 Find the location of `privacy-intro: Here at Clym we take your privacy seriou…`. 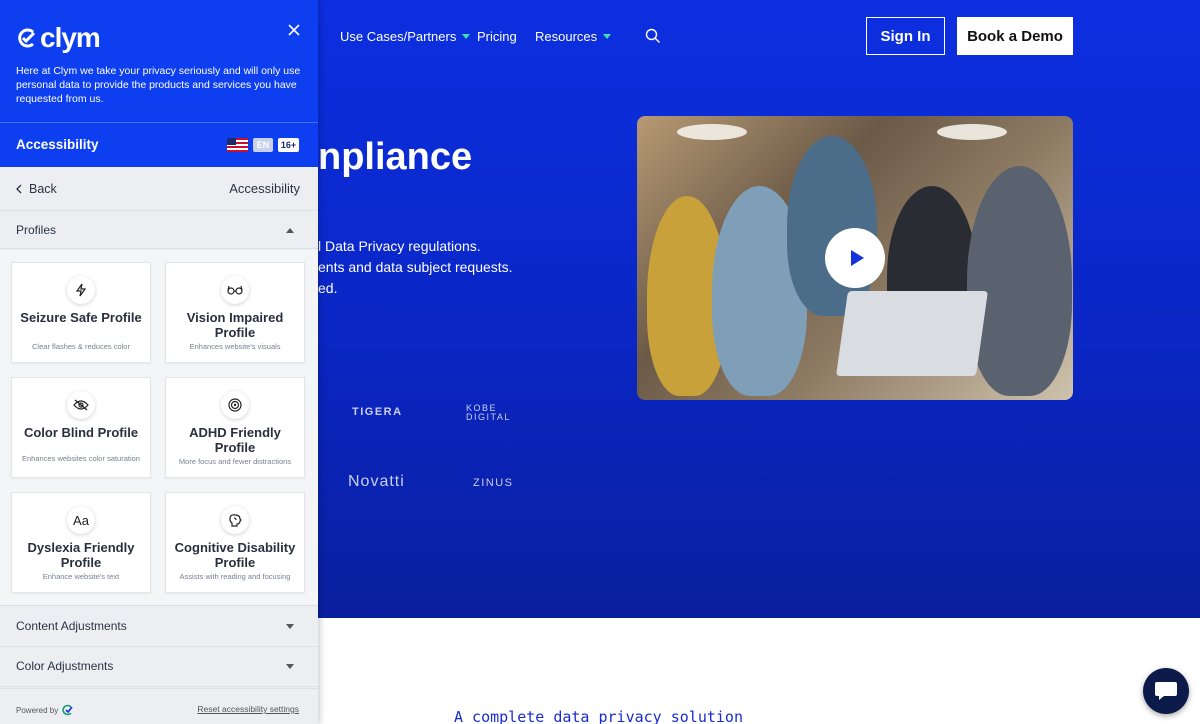

privacy-intro: Here at Clym we take your privacy seriou… is located at coordinates (158, 85).